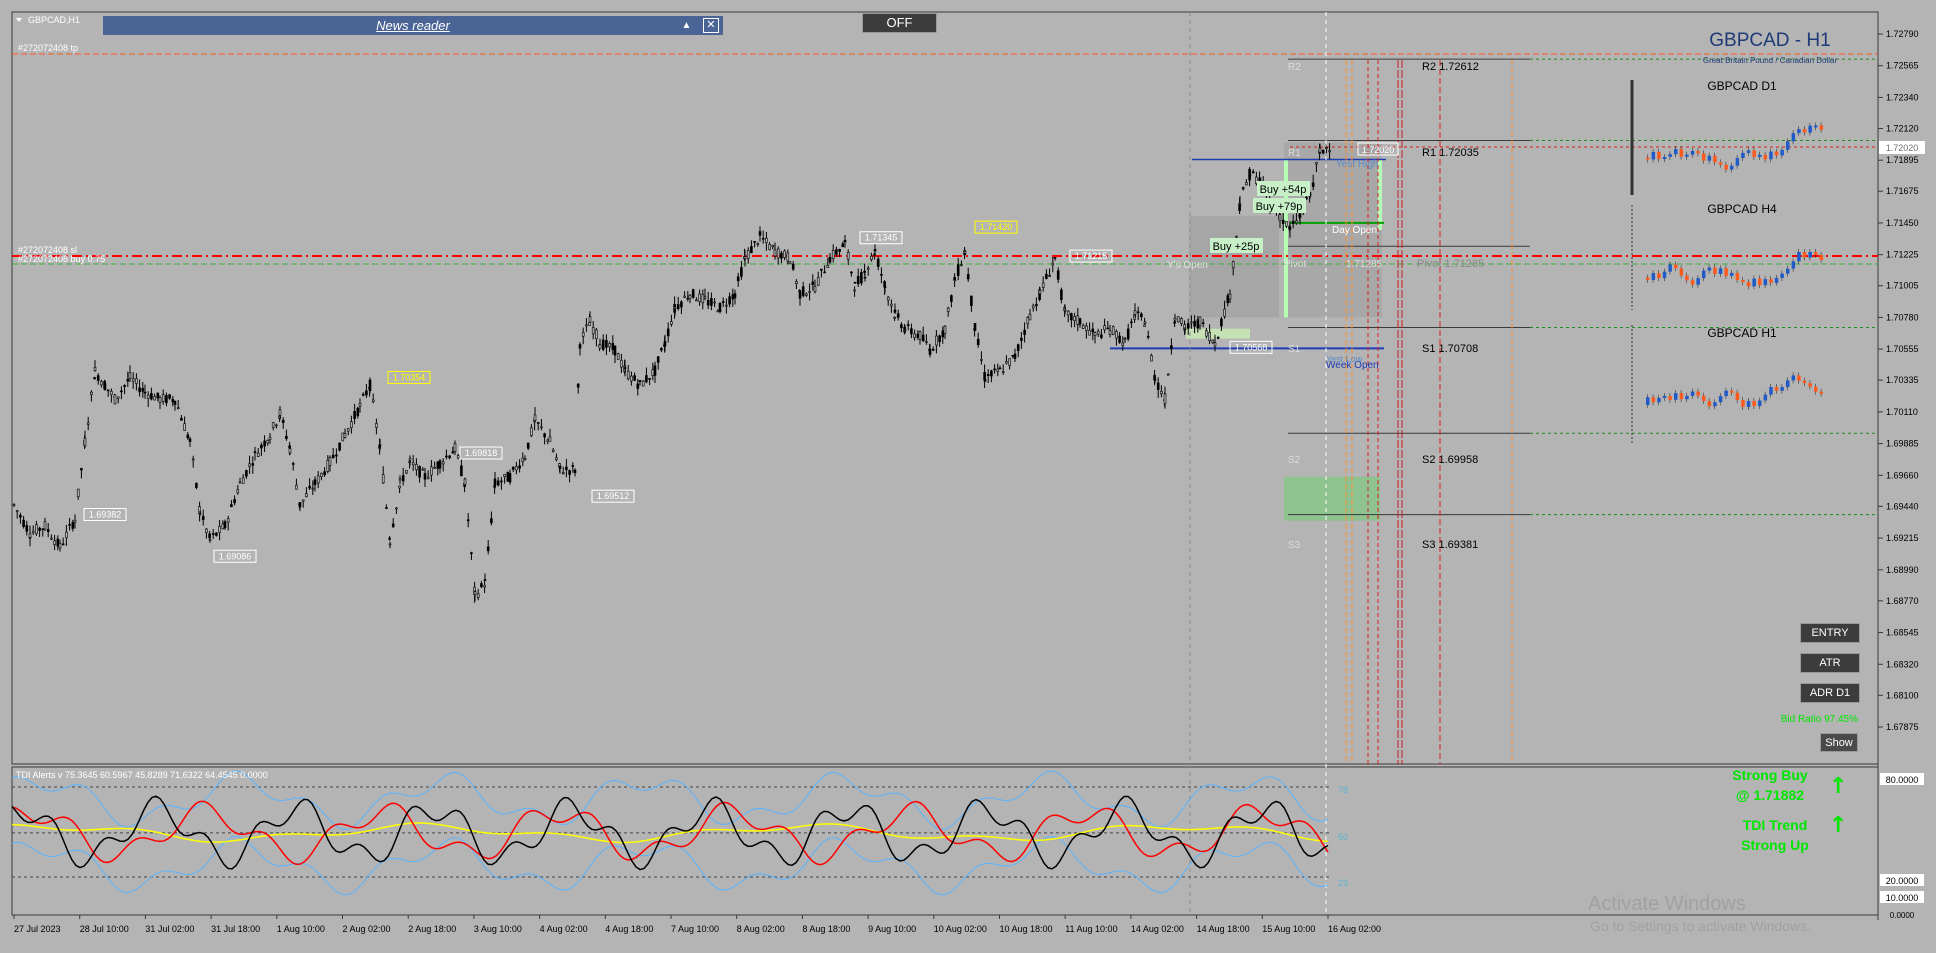 The height and width of the screenshot is (953, 1936). Describe the element at coordinates (686, 25) in the screenshot. I see `triangle-up-icon: ▲` at that location.